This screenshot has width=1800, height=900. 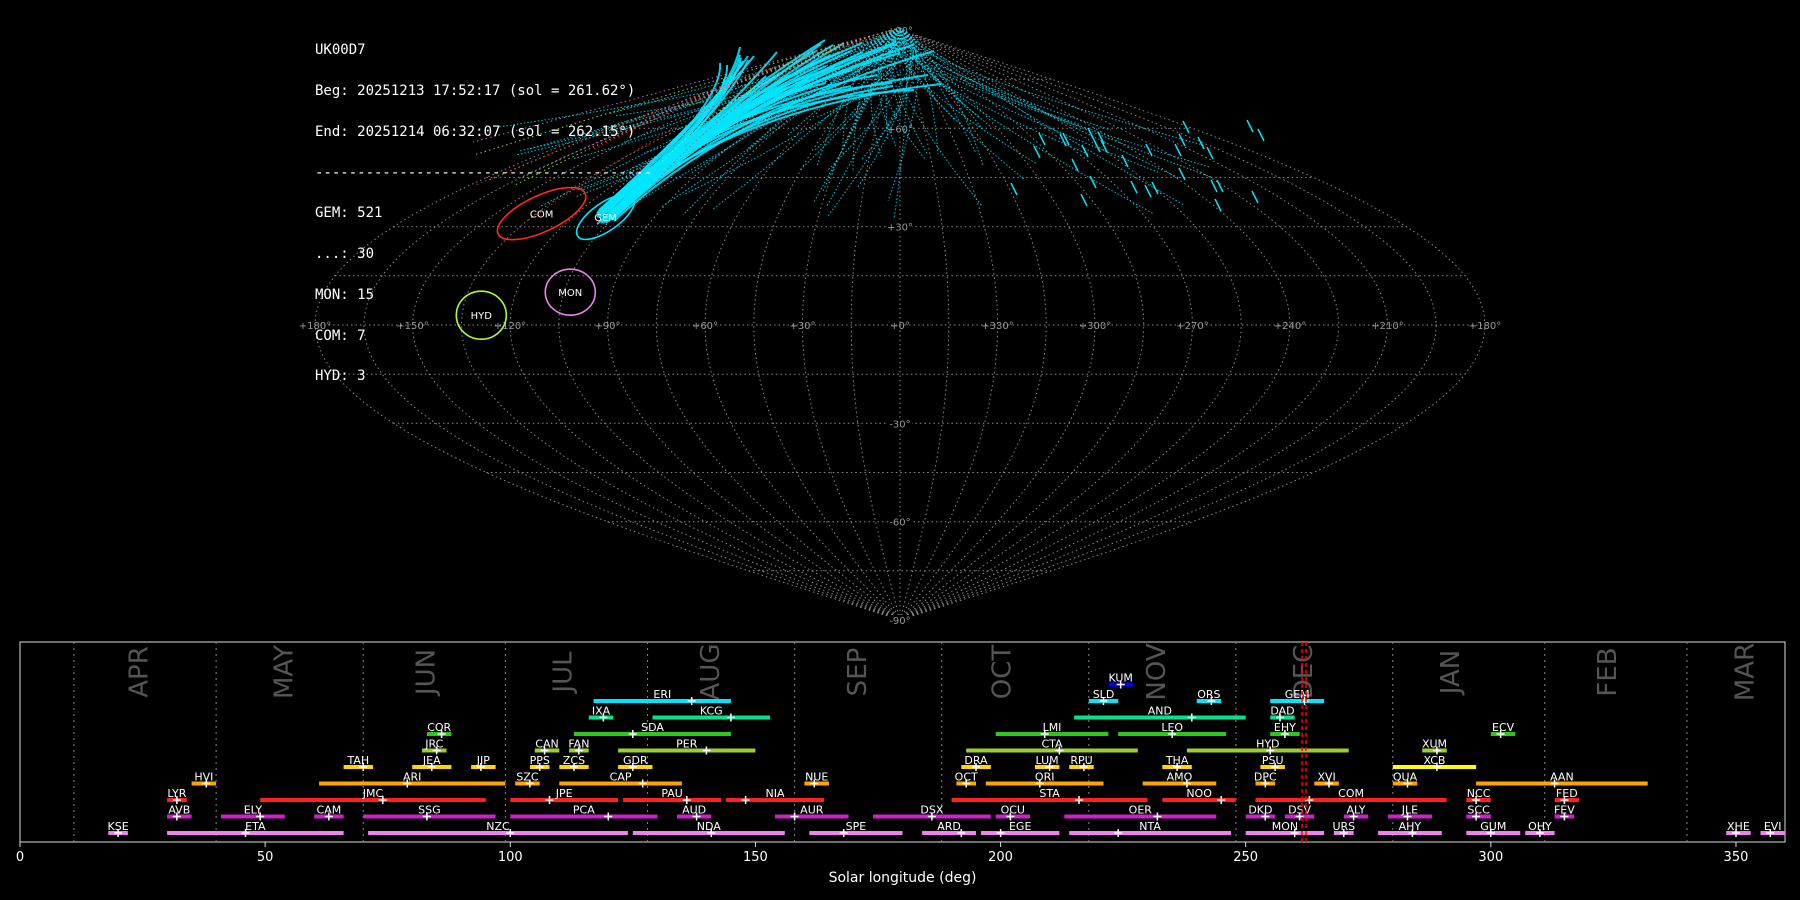 I want to click on lon-tick-label: +330°, so click(x=997, y=326).